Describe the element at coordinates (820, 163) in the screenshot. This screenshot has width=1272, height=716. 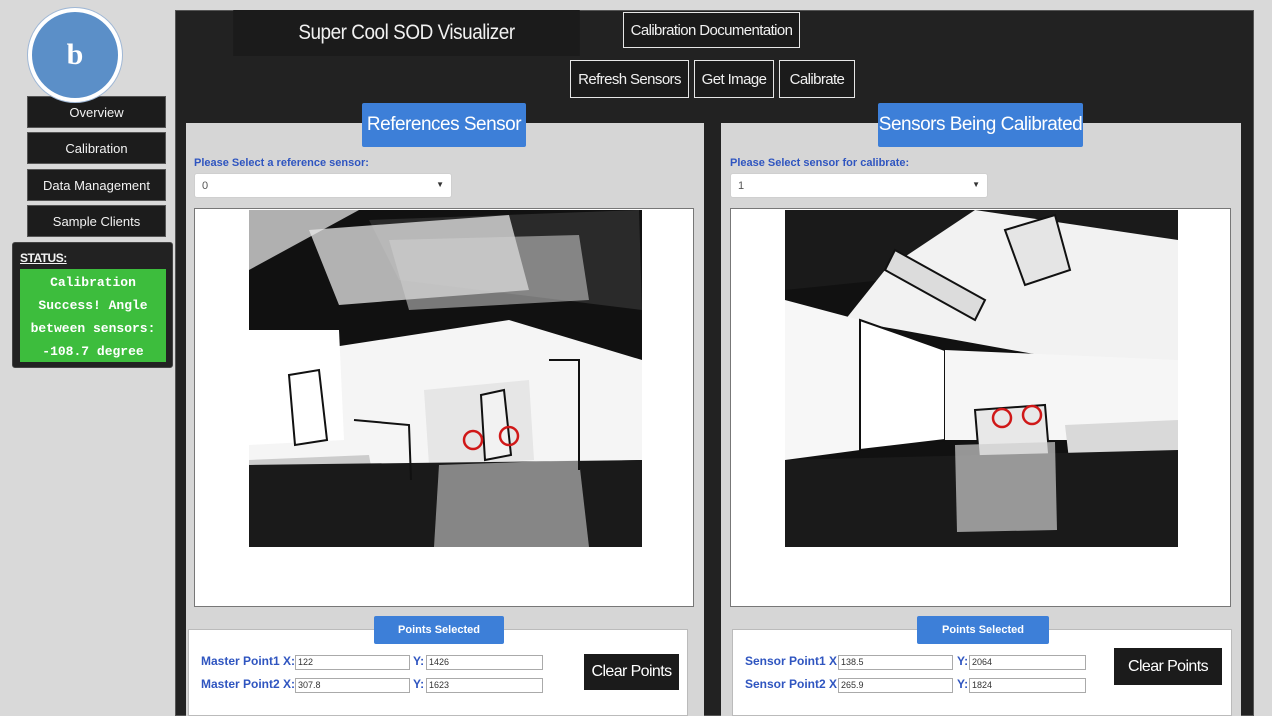
I see `calibrated-select-label: Please Select sensor for calibrate:` at that location.